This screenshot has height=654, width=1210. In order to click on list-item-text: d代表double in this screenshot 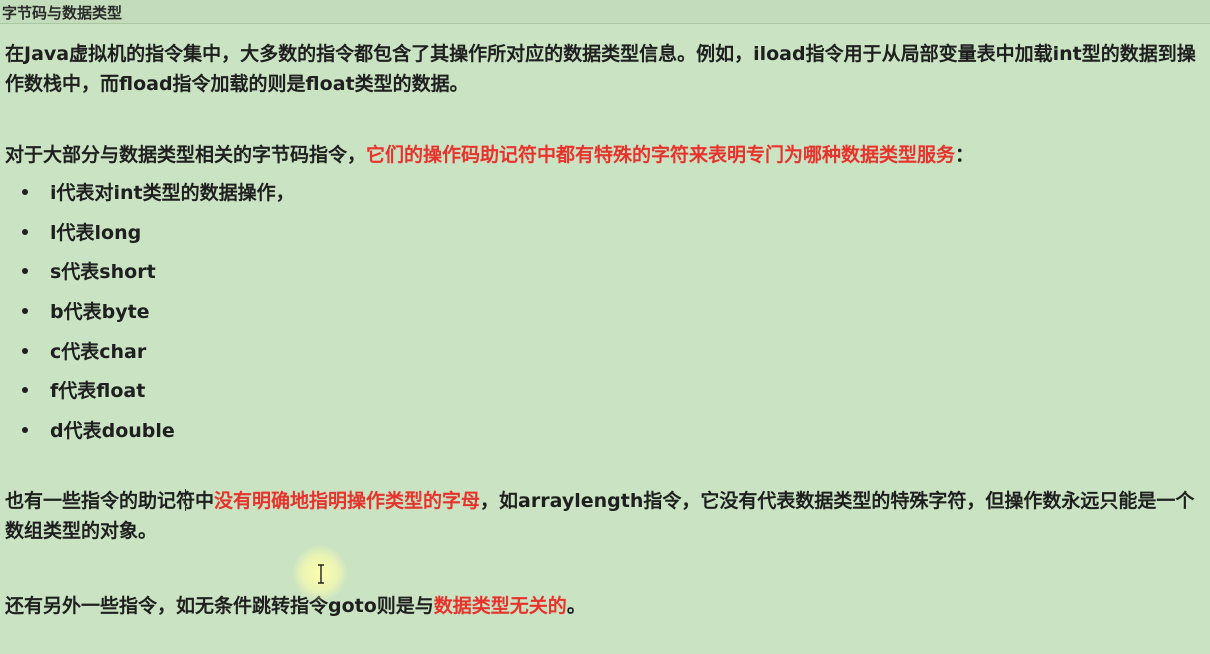, I will do `click(112, 431)`.